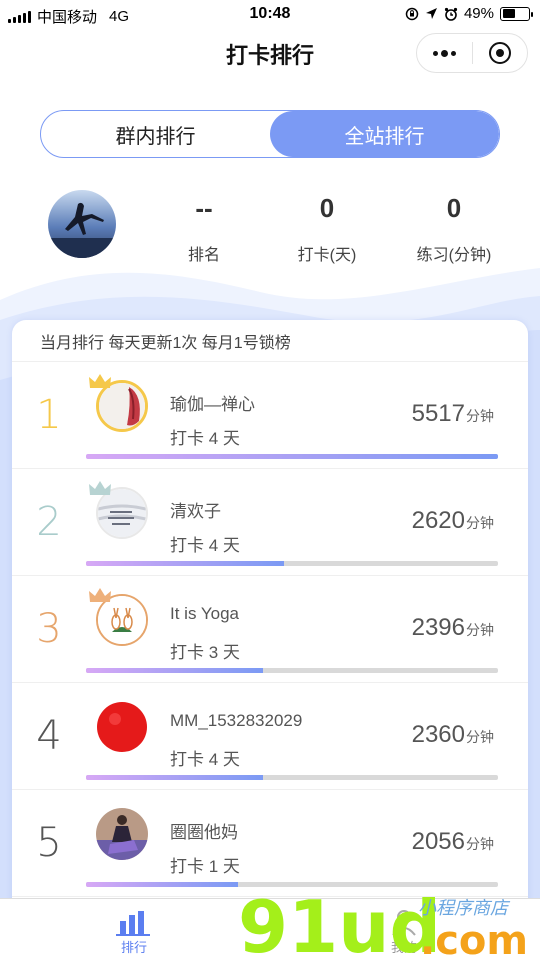 This screenshot has width=540, height=960. What do you see at coordinates (431, 13) in the screenshot?
I see `location-icon` at bounding box center [431, 13].